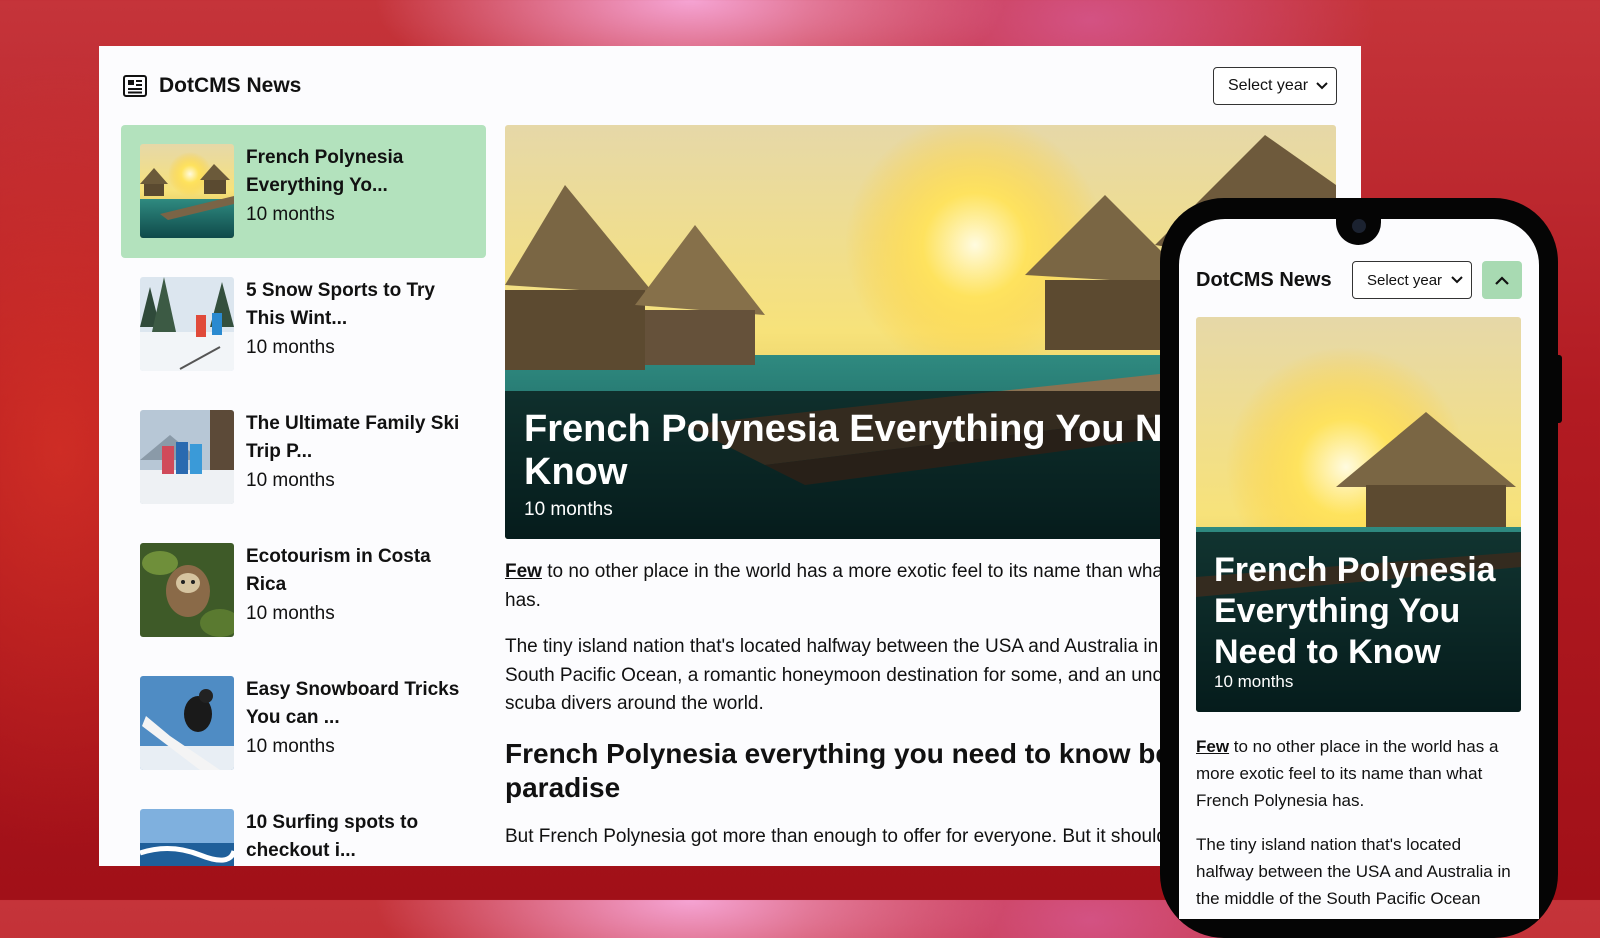 This screenshot has height=938, width=1600. I want to click on year-select: Select year, so click(1275, 86).